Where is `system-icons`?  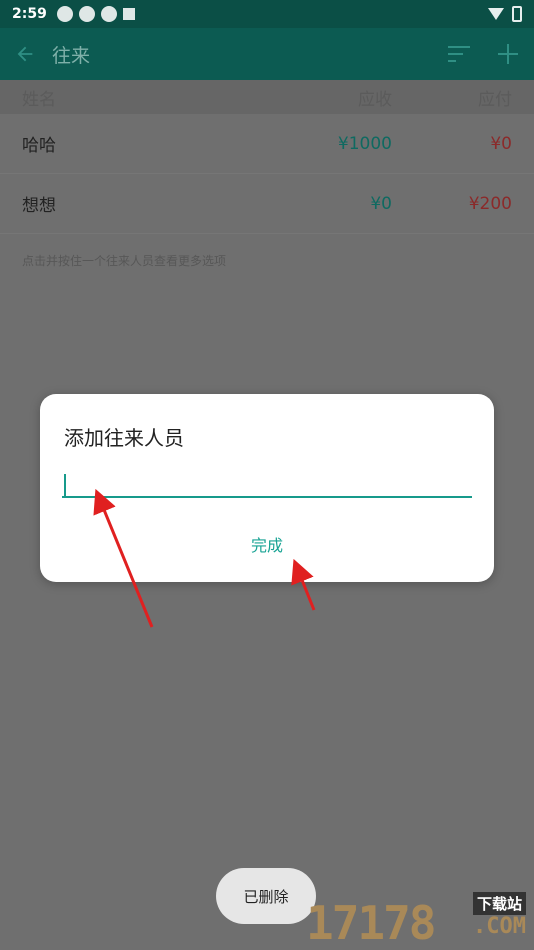
system-icons is located at coordinates (505, 14).